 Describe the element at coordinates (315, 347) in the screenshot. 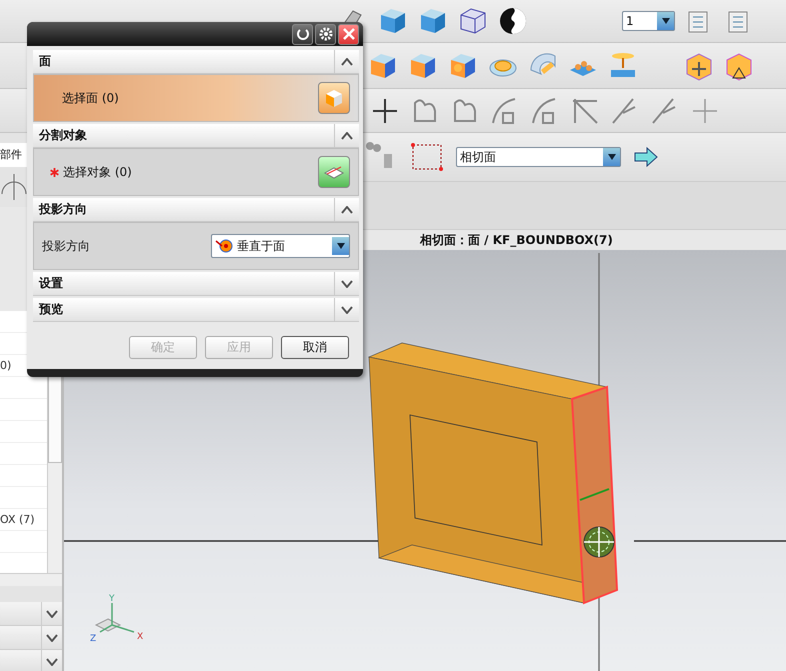

I see `dialog-button: 取消` at that location.